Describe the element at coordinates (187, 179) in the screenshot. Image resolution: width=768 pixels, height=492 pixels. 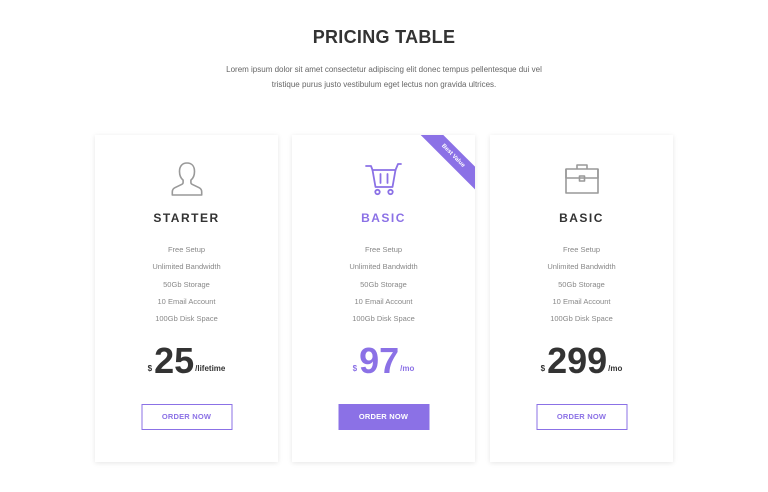
I see `user-icon` at that location.